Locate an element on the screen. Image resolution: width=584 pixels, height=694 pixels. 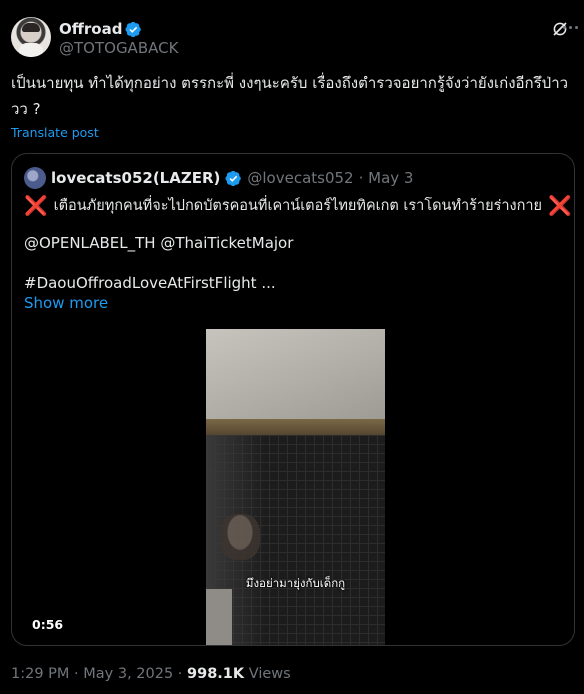
views-label: Views is located at coordinates (267, 674).